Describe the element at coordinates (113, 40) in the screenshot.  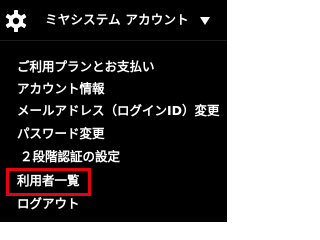
I see `header-divider` at that location.